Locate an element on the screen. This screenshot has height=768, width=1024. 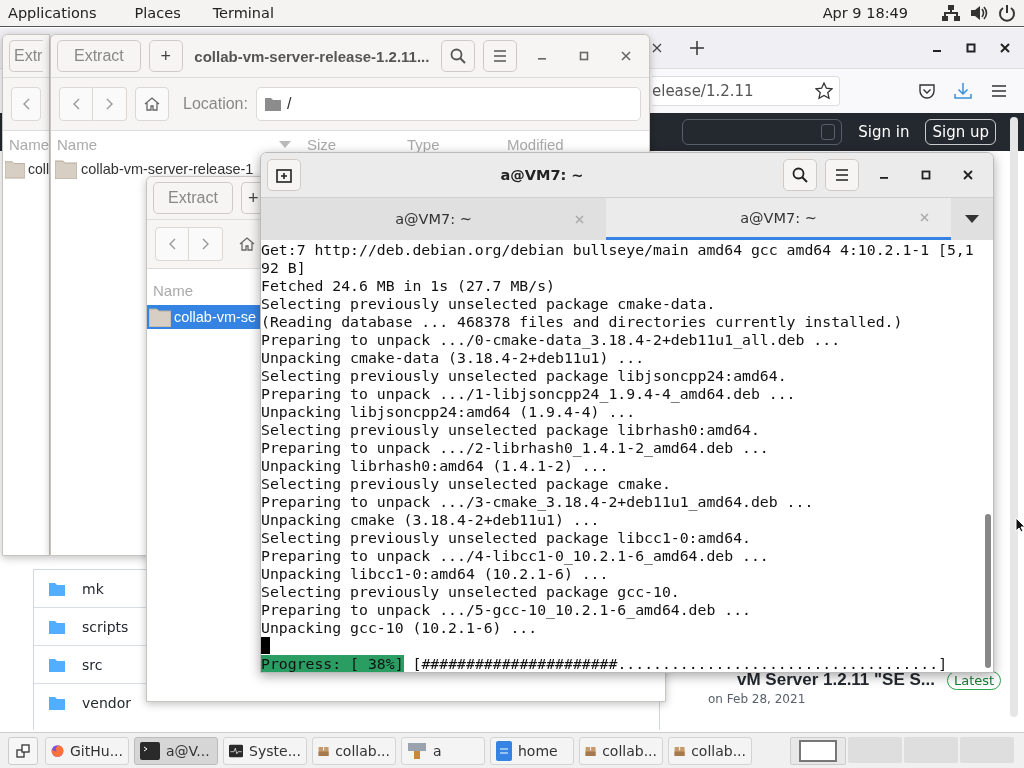
taskbar-item: a is located at coordinates (443, 750).